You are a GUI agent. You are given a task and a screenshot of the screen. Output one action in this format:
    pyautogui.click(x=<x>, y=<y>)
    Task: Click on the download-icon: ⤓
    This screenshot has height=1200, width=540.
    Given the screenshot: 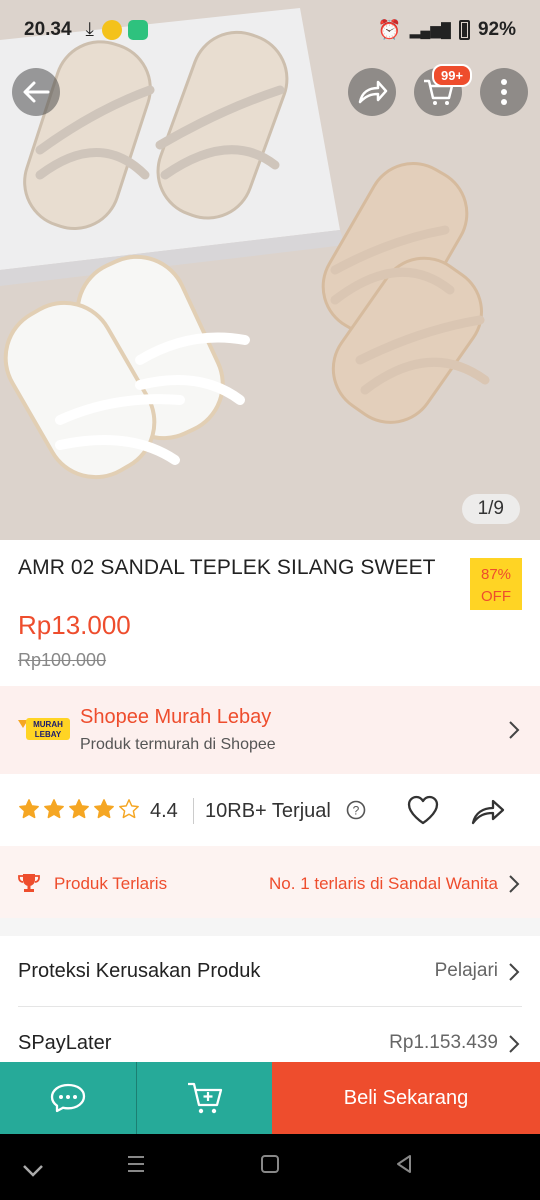 What is the action you would take?
    pyautogui.click(x=89, y=29)
    